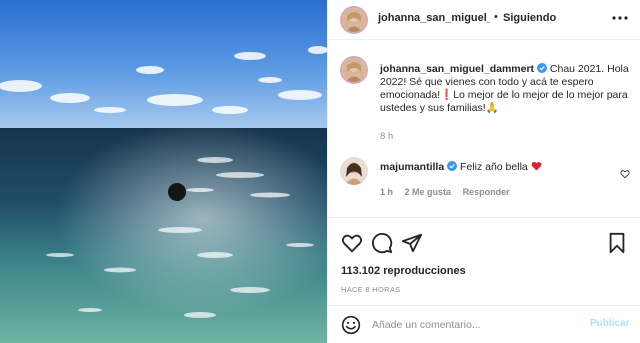  What do you see at coordinates (625, 172) in the screenshot?
I see `comment-like-icon` at bounding box center [625, 172].